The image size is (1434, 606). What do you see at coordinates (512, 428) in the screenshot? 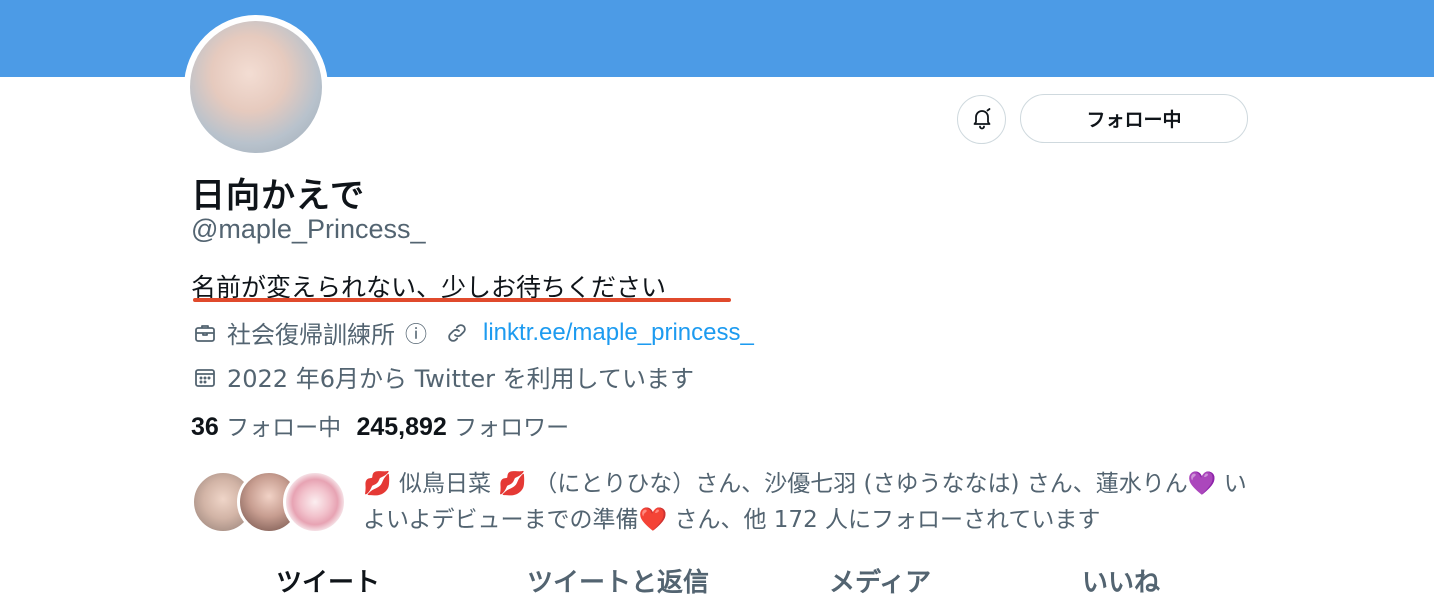
I see `followers-label: フォロワー` at bounding box center [512, 428].